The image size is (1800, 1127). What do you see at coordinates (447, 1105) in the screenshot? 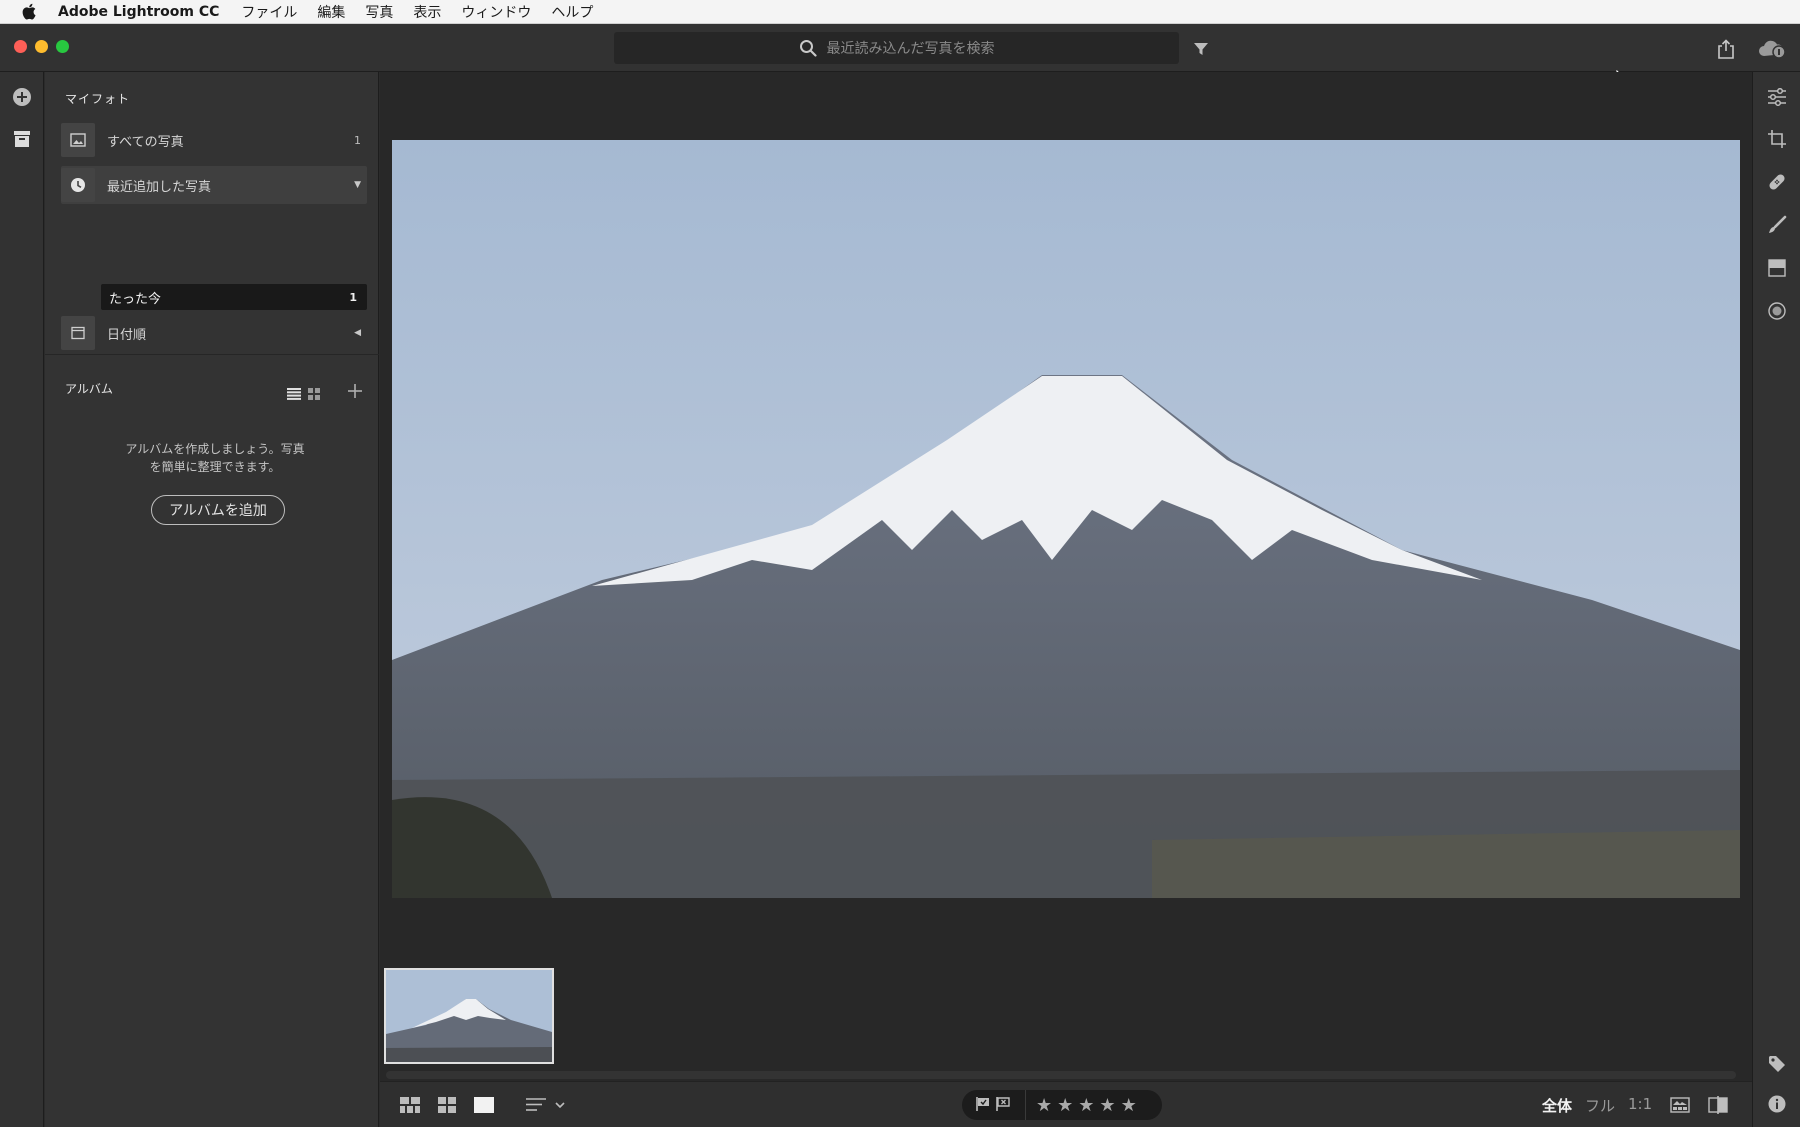
I see `square-grid-view-icon` at bounding box center [447, 1105].